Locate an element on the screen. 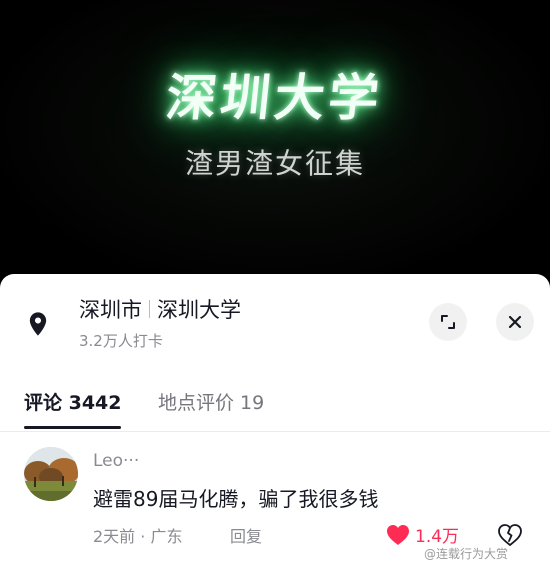 The height and width of the screenshot is (568, 550). expand-button is located at coordinates (448, 322).